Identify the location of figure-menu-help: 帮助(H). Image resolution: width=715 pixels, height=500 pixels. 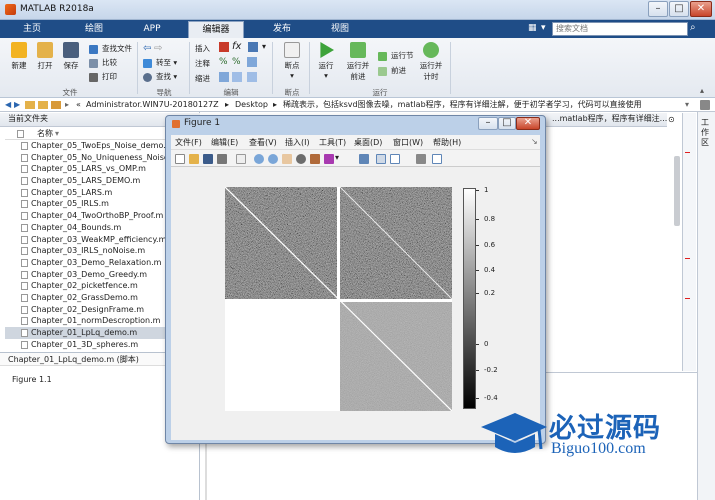
(447, 142).